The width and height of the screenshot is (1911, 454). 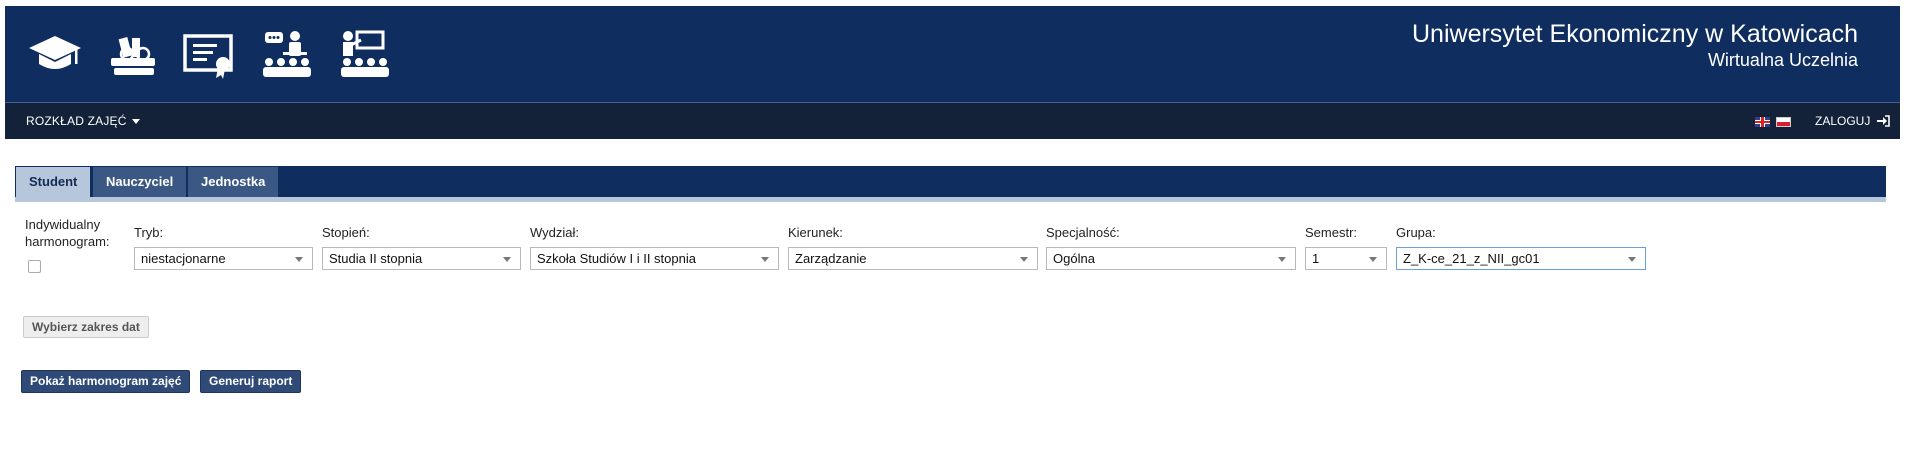 What do you see at coordinates (86, 327) in the screenshot?
I see `date-range-button: Wybierz zakres dat` at bounding box center [86, 327].